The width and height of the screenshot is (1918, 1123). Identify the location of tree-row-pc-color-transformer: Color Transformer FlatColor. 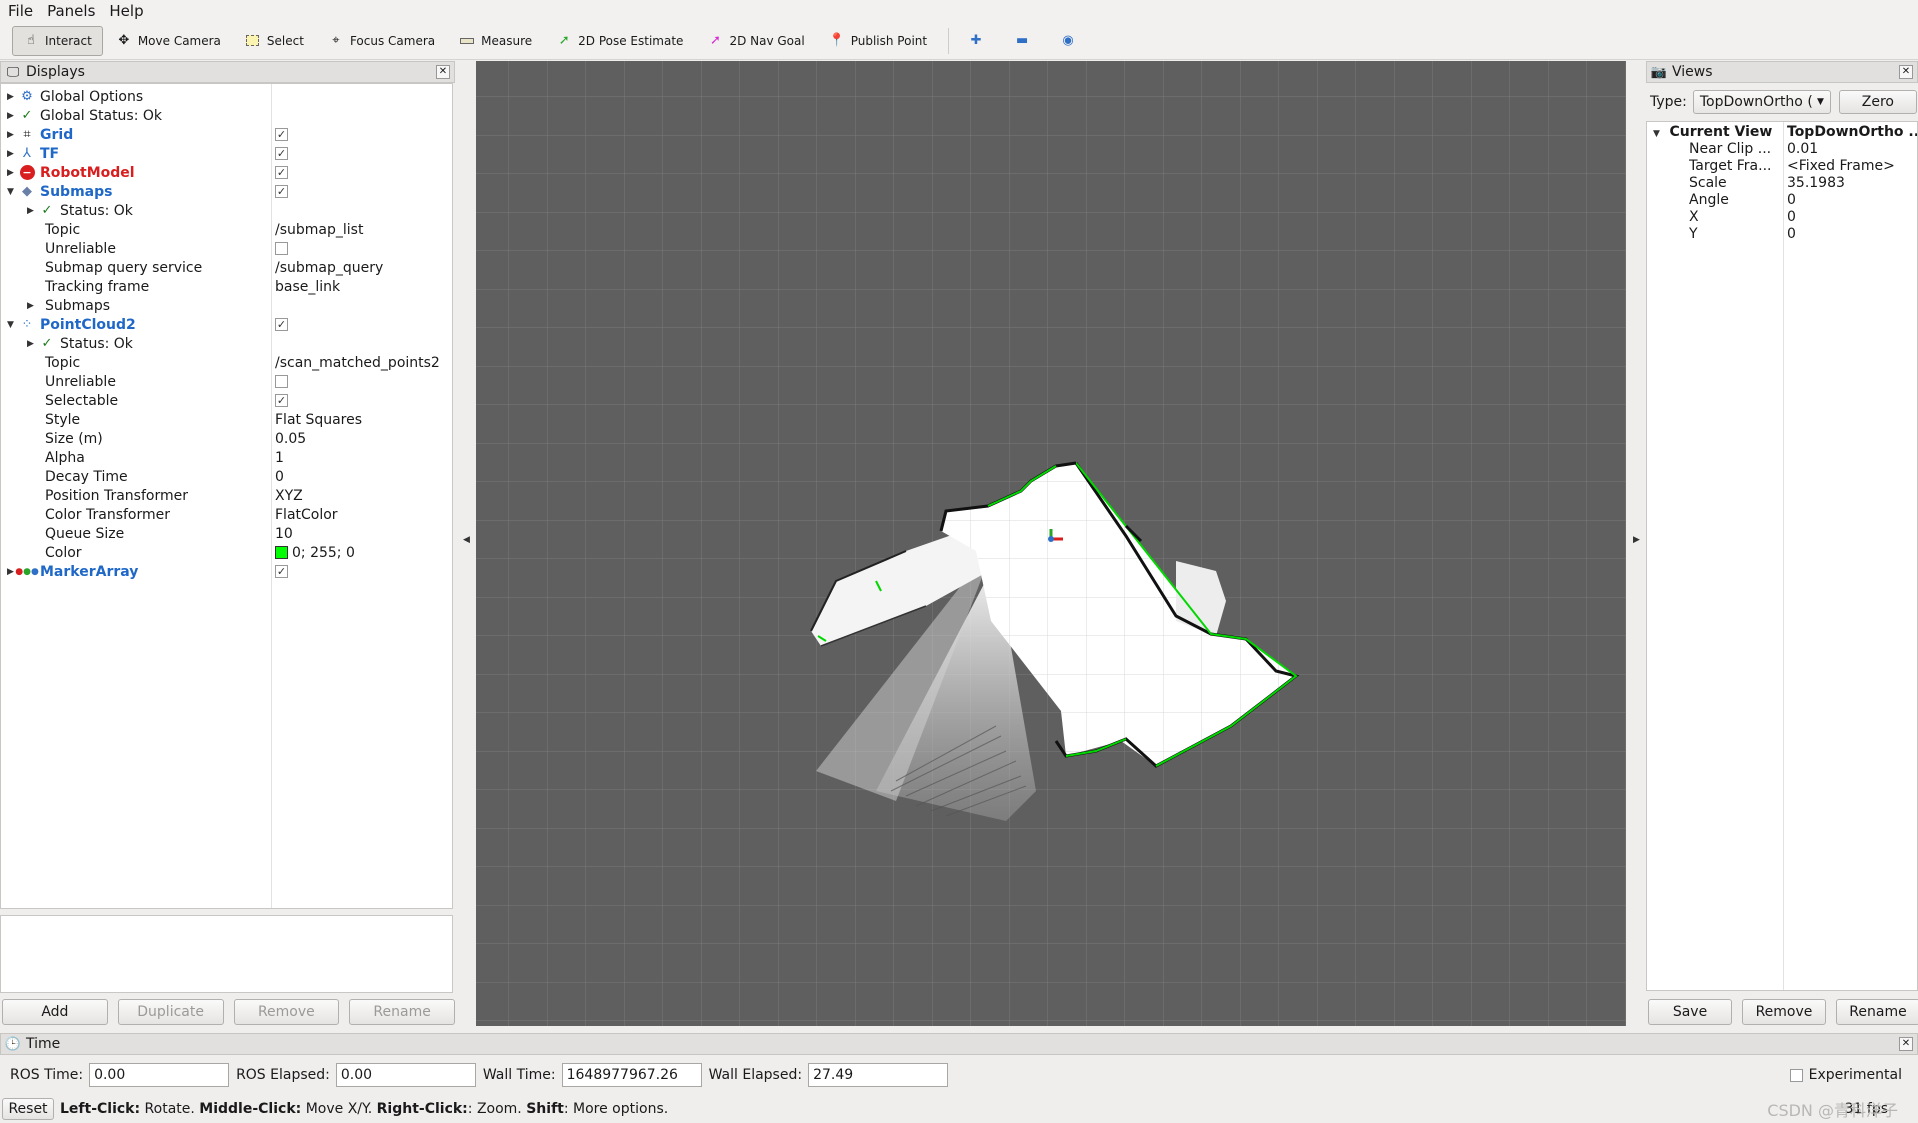
(226, 514).